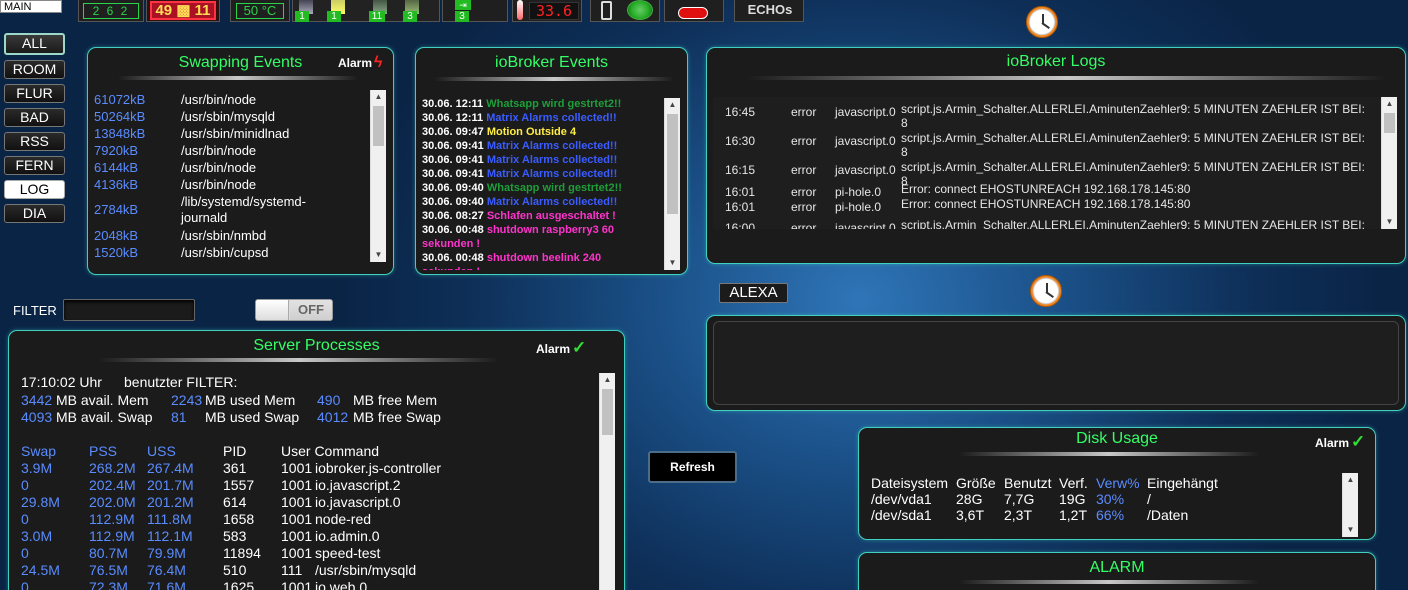  I want to click on process-swap: 0, so click(25, 553).